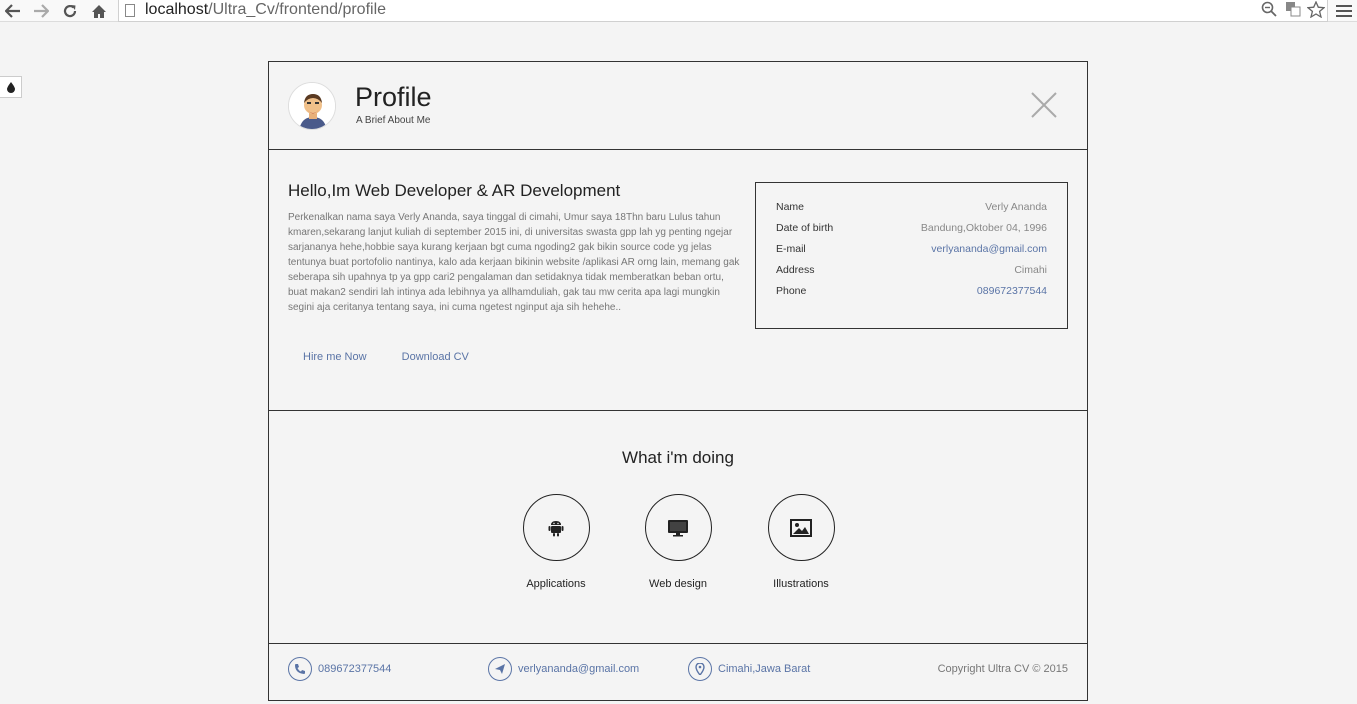 Image resolution: width=1357 pixels, height=704 pixels. I want to click on services-heading: What i'm doing, so click(678, 457).